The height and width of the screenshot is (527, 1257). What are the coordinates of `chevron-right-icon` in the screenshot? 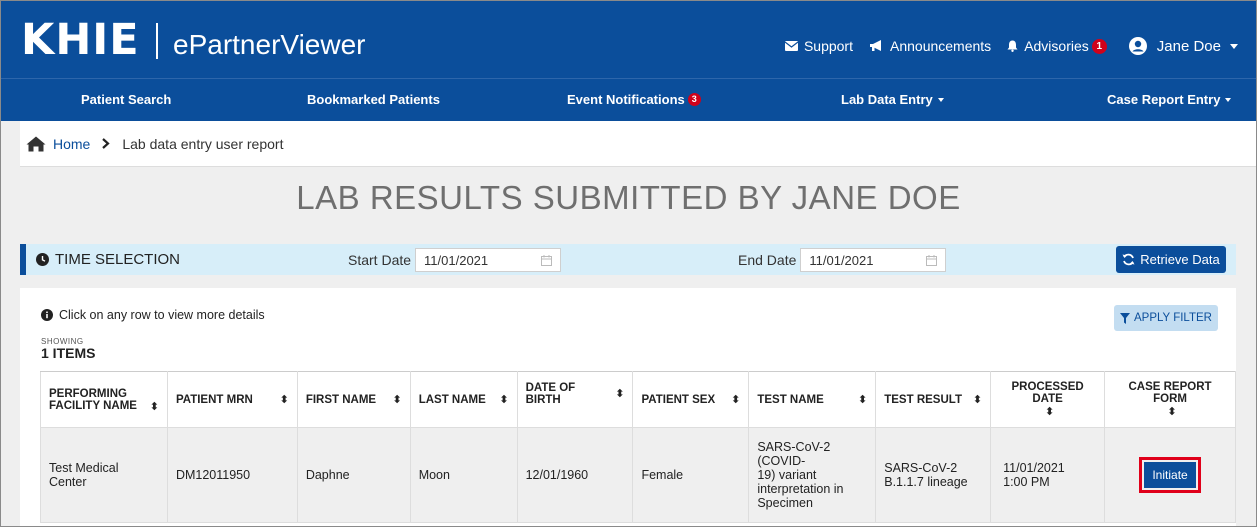 It's located at (106, 143).